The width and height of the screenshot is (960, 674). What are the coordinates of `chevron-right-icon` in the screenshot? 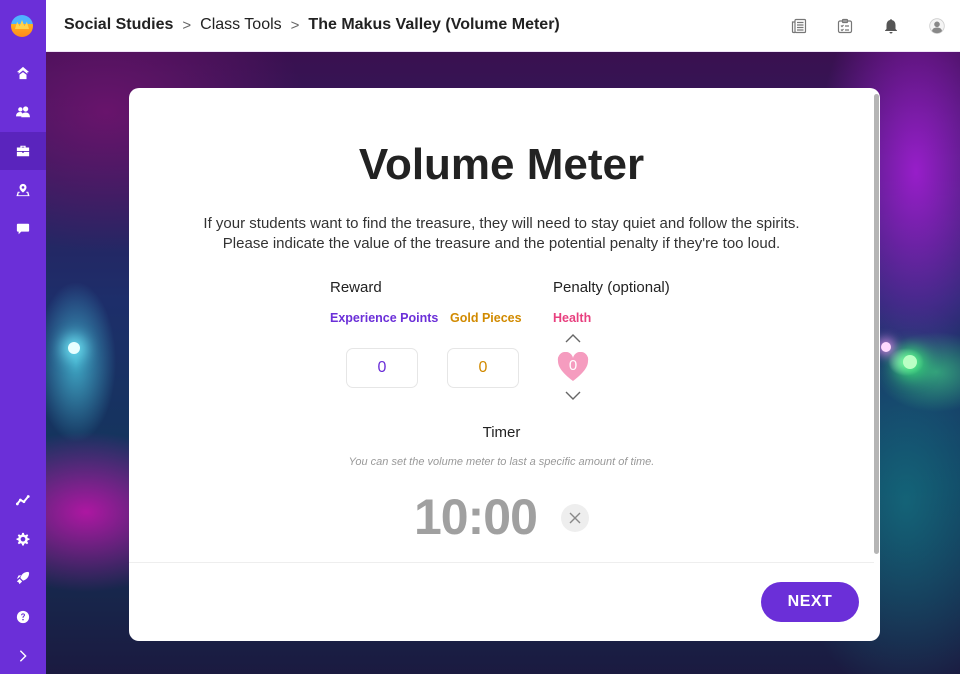 It's located at (23, 656).